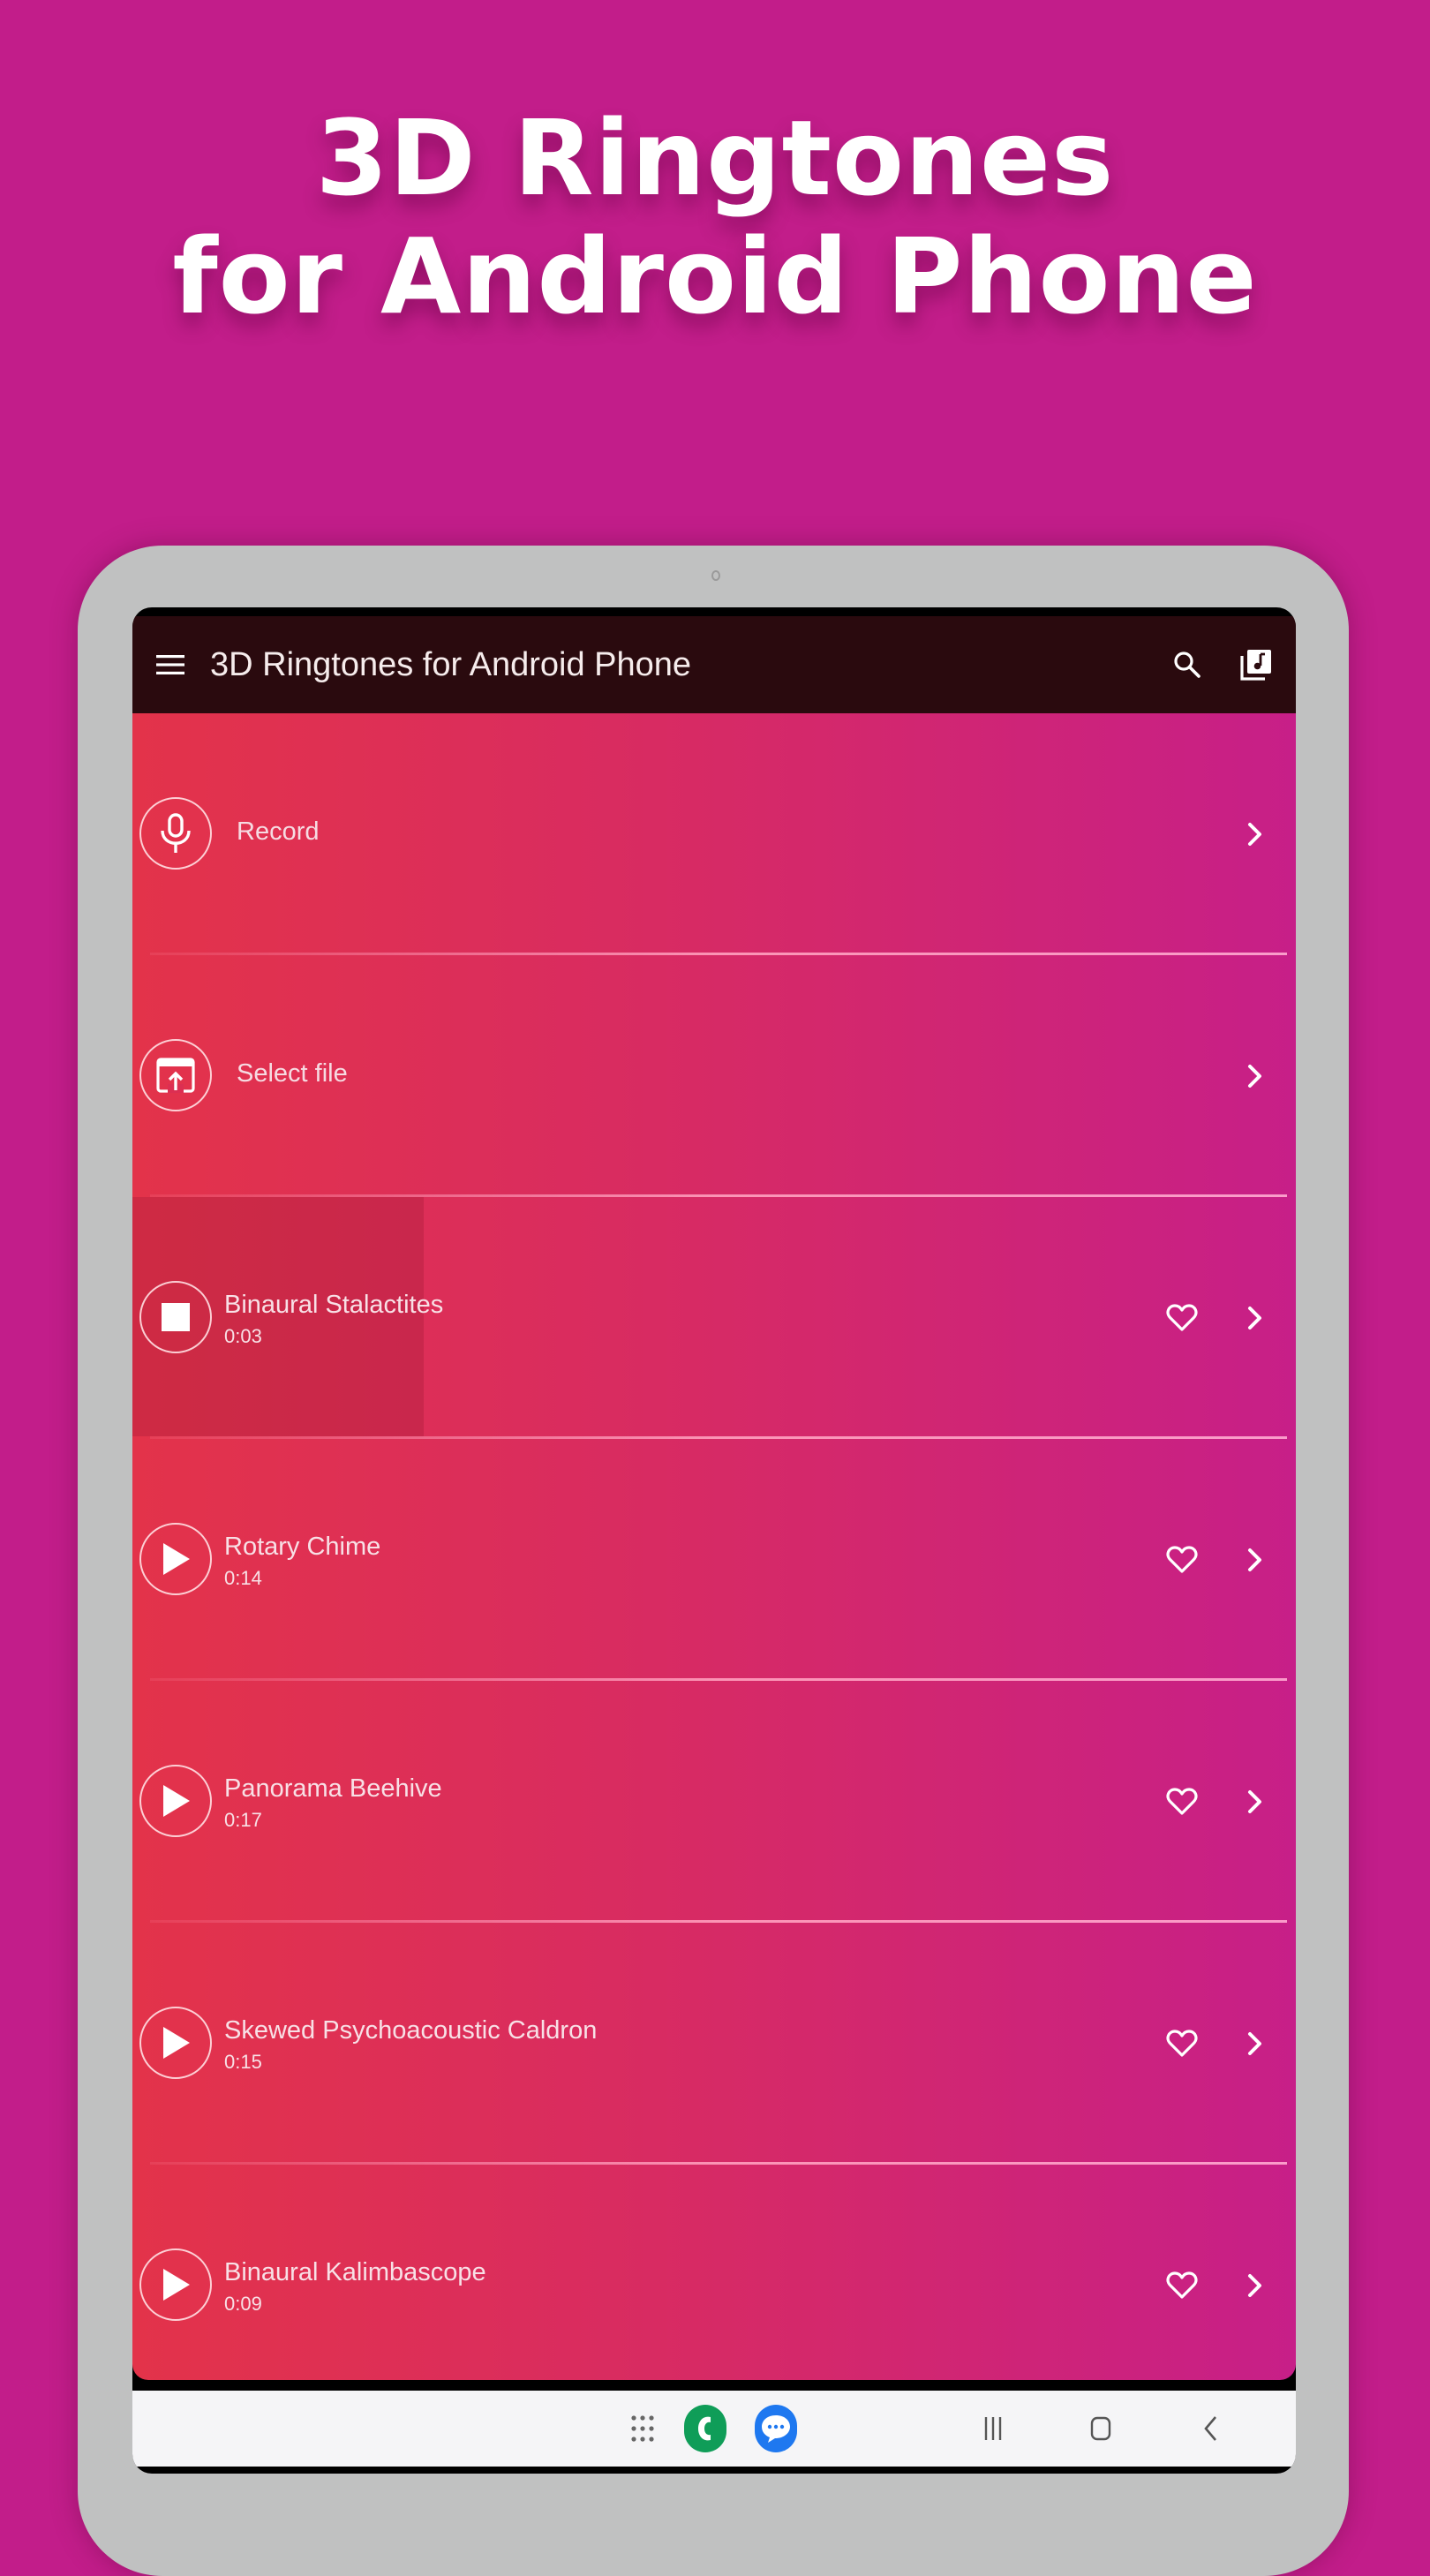 This screenshot has height=2576, width=1430. I want to click on song-title: Panorama Beehive, so click(333, 1789).